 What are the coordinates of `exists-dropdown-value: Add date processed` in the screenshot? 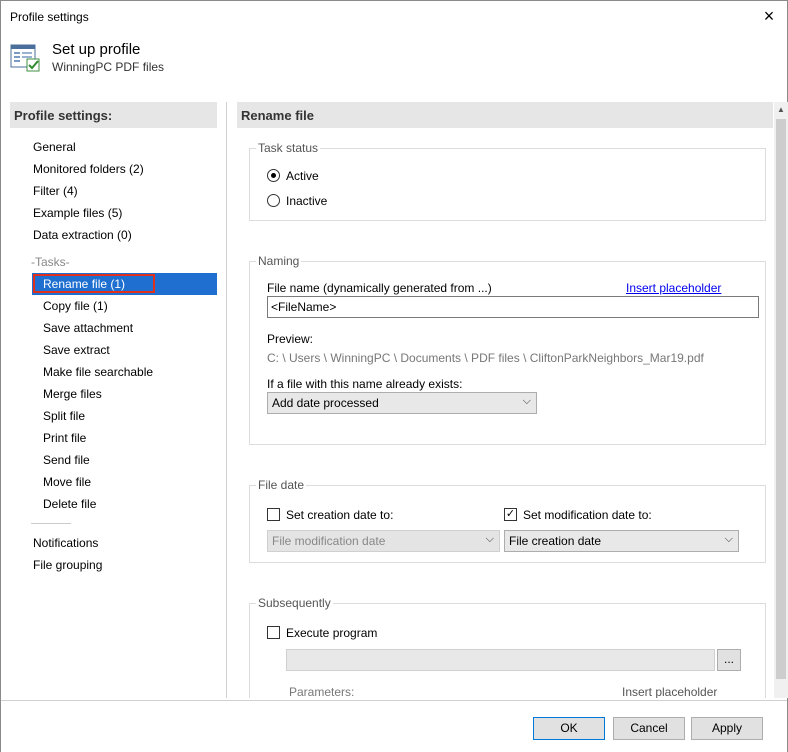 It's located at (325, 403).